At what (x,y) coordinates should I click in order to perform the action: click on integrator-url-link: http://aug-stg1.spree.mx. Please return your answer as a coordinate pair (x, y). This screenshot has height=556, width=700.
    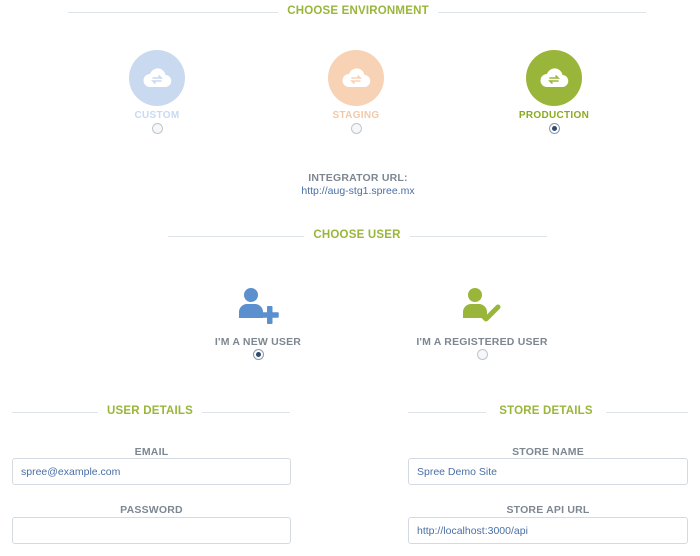
    Looking at the image, I should click on (350, 191).